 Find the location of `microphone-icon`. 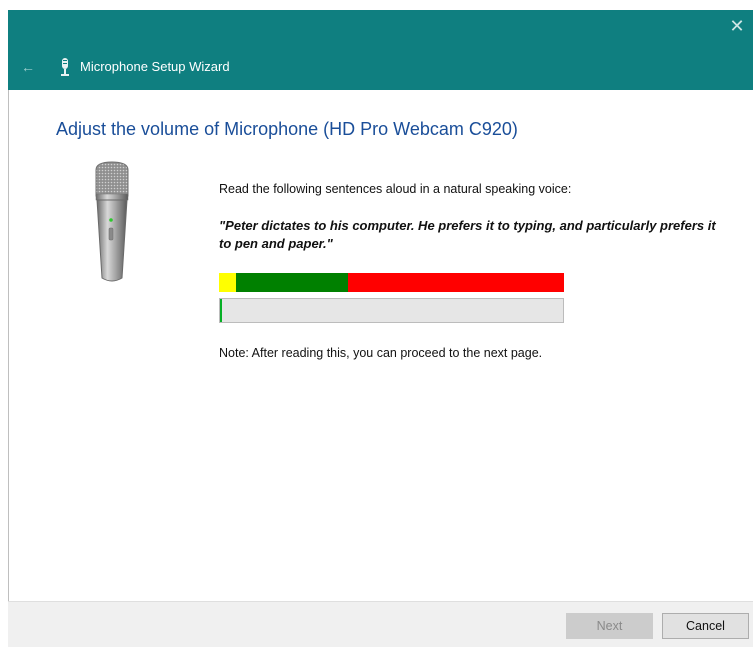

microphone-icon is located at coordinates (65, 67).